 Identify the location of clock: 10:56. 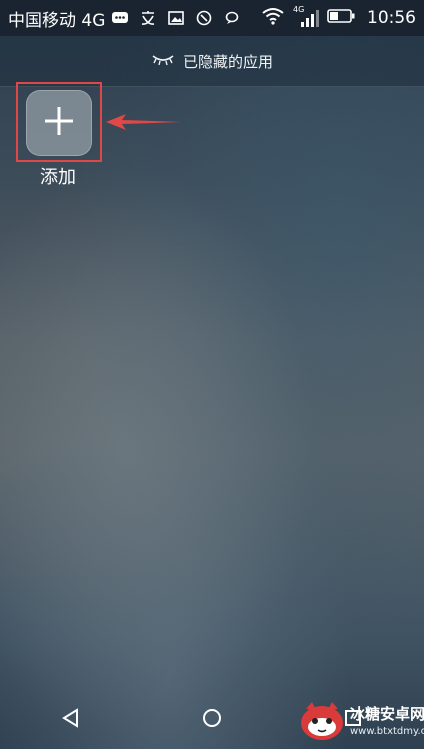
(391, 18).